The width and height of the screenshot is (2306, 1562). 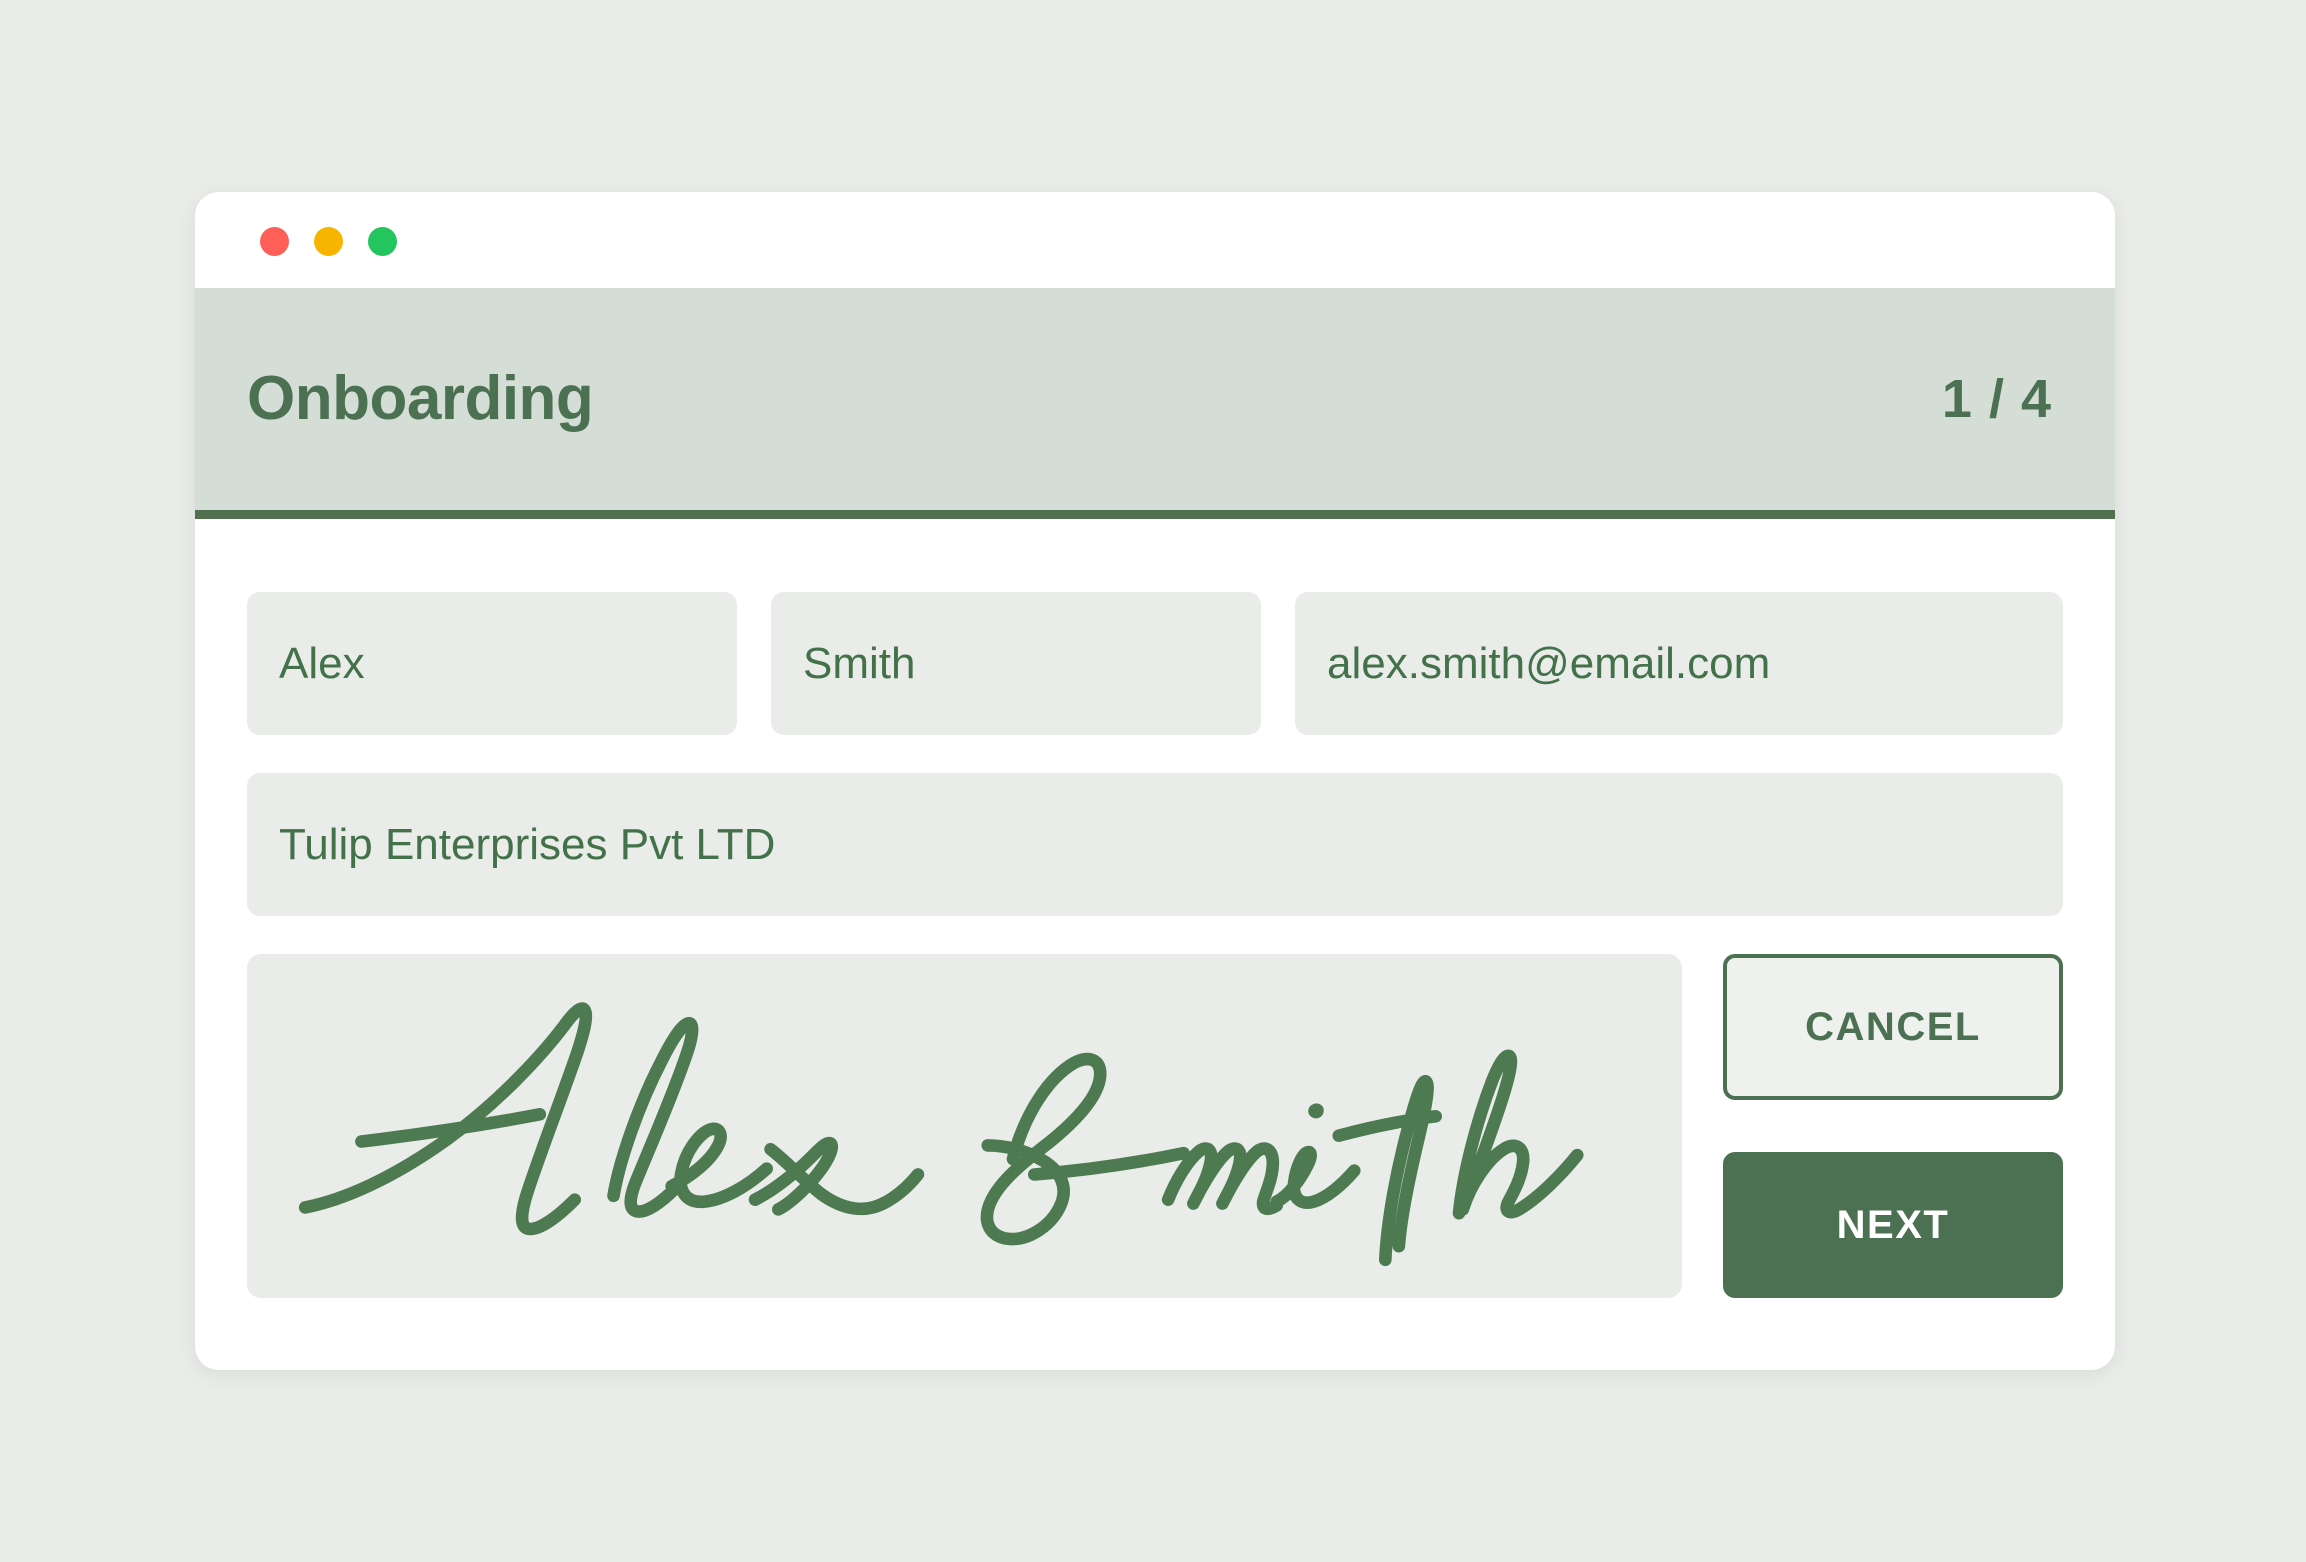 I want to click on signature-pad, so click(x=964, y=1126).